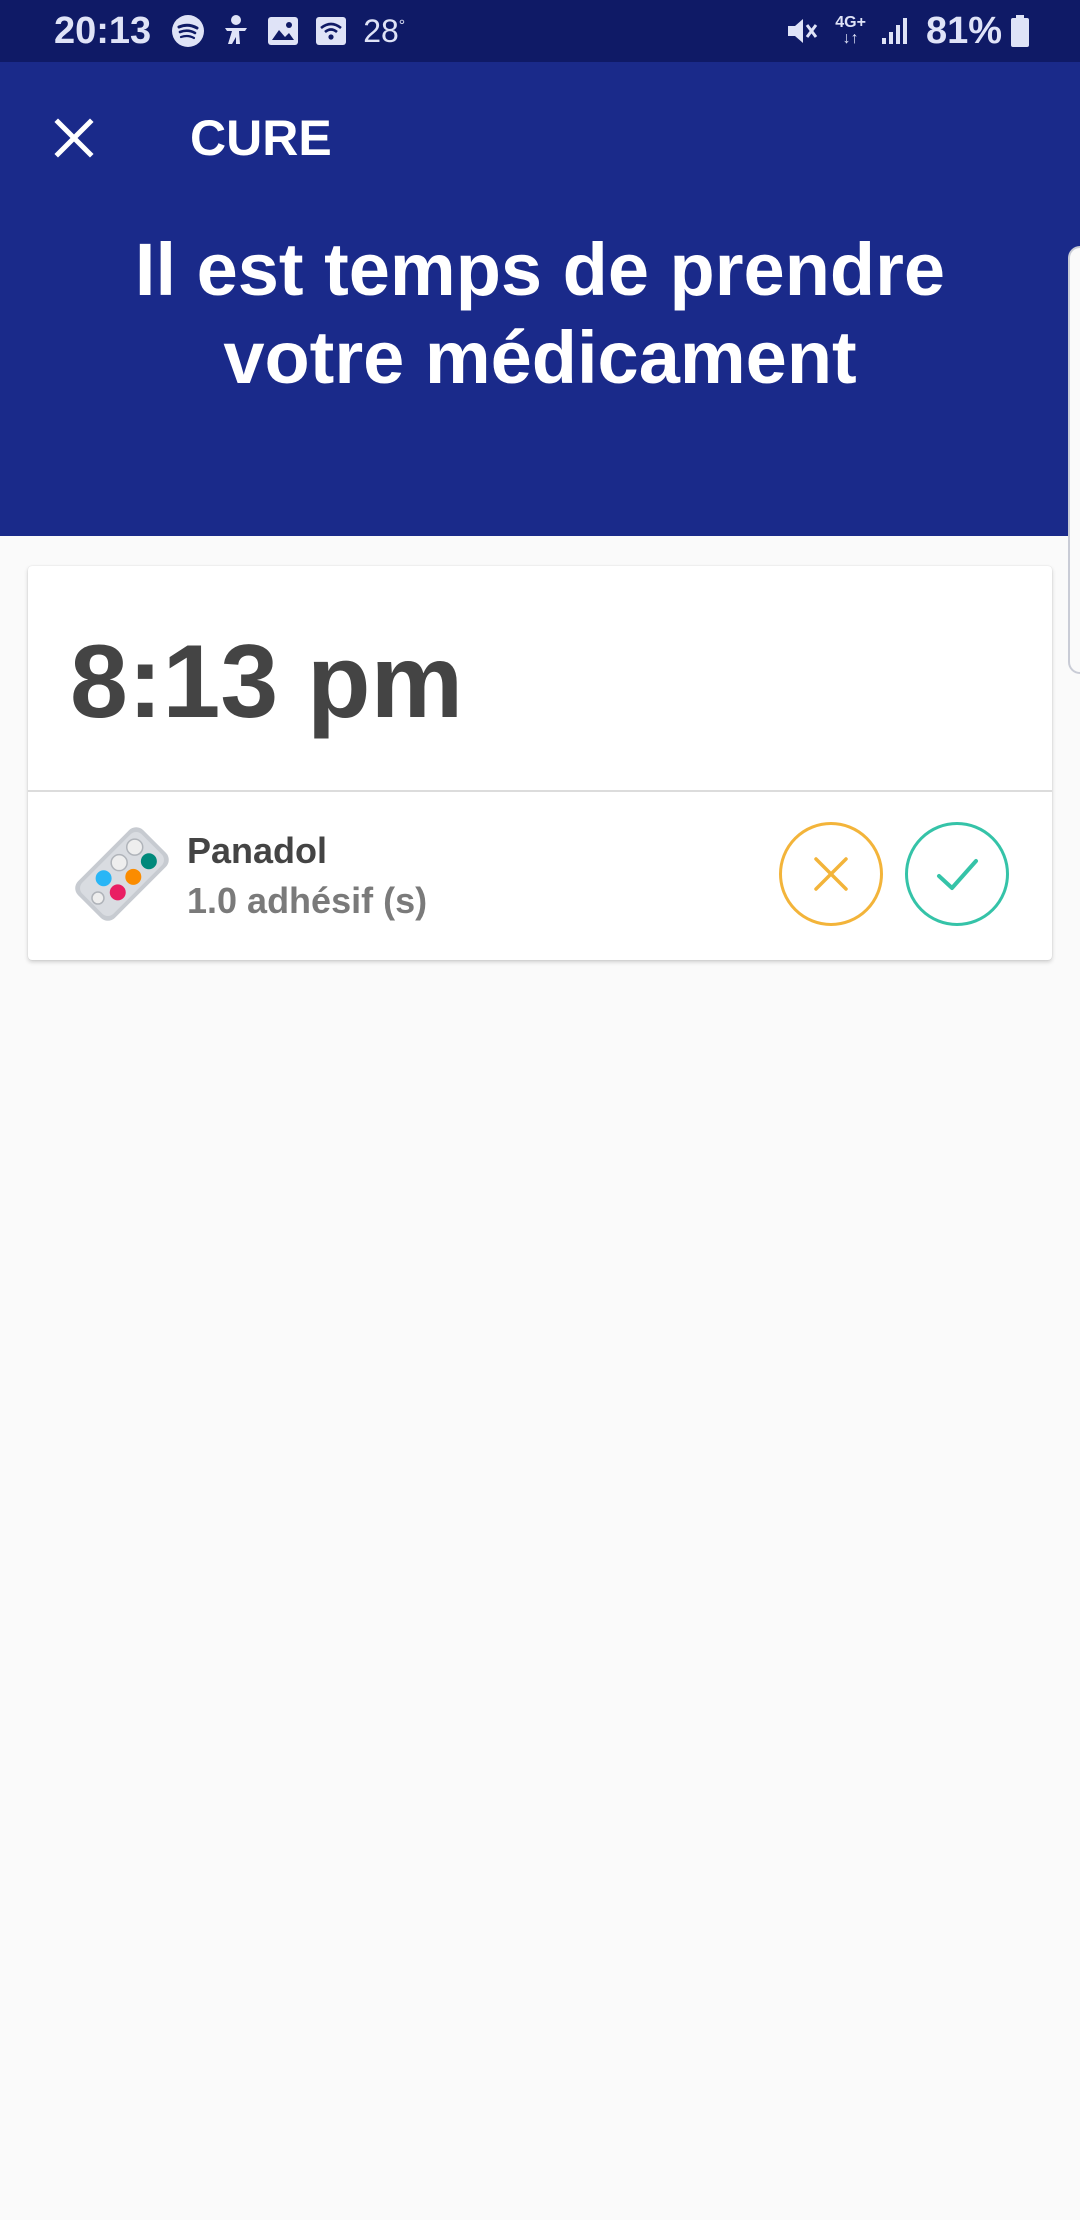  Describe the element at coordinates (895, 31) in the screenshot. I see `signal-icon` at that location.